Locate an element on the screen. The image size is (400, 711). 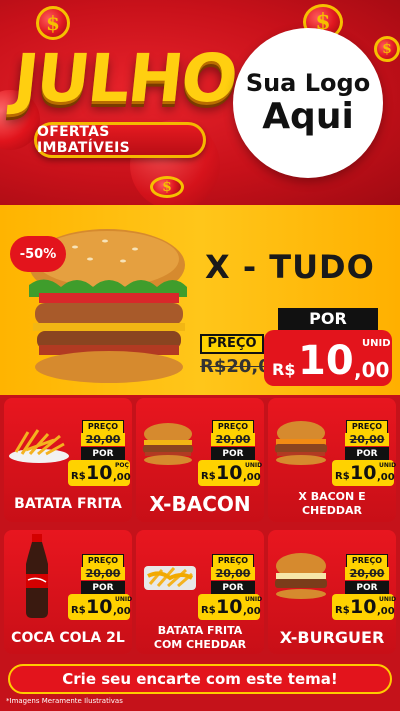
fries-image is located at coordinates (39, 446).